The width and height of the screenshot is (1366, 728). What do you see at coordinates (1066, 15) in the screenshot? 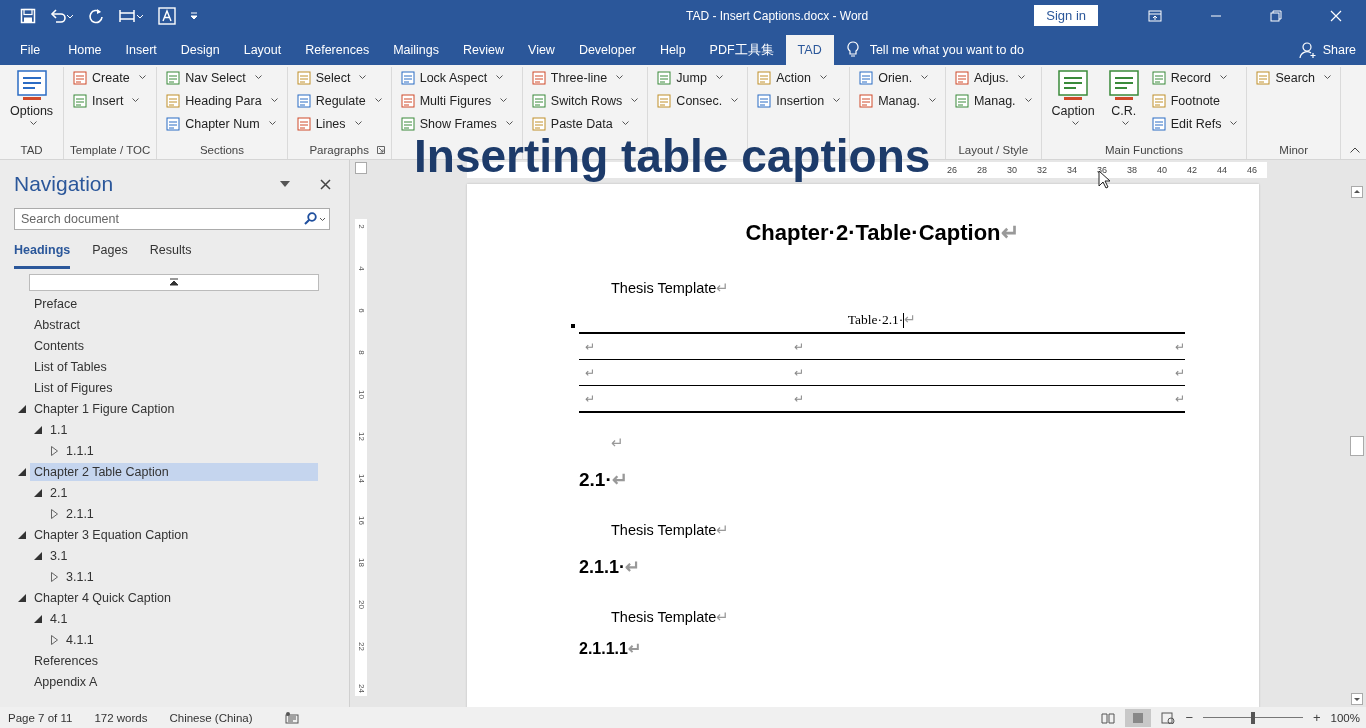
I see `sign-in-button: Sign in` at bounding box center [1066, 15].